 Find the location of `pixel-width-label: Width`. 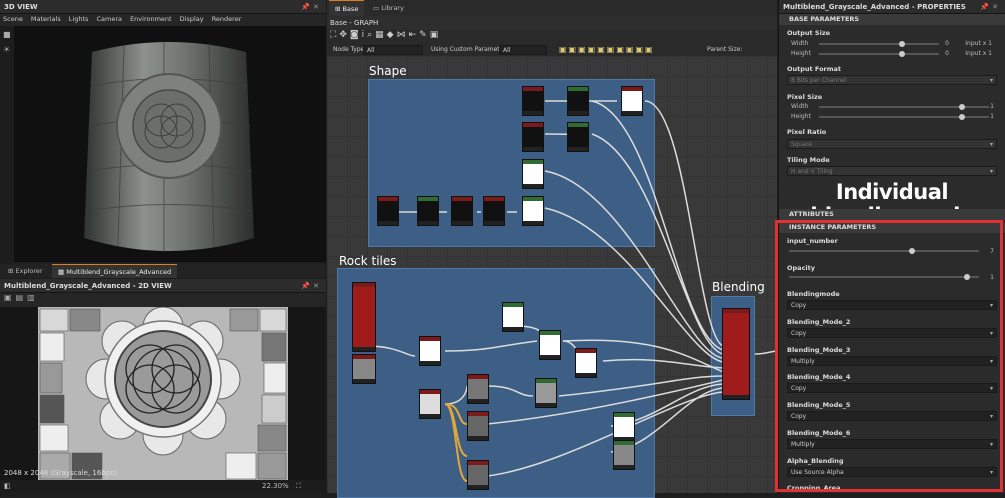

pixel-width-label: Width is located at coordinates (800, 106).